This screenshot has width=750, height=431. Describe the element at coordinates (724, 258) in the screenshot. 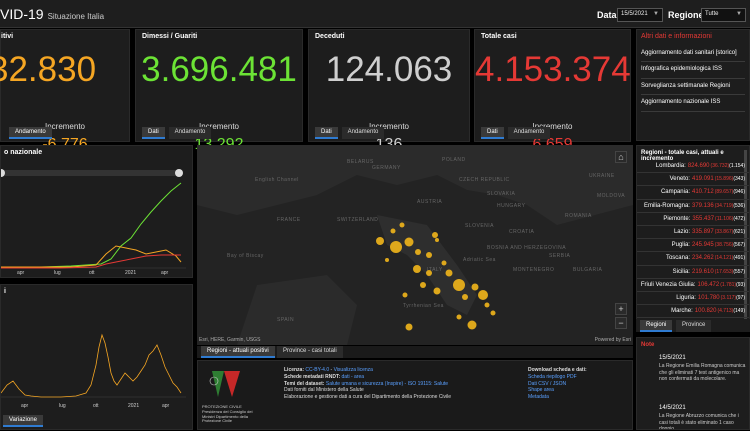

I see `region-current: (14.121)` at that location.